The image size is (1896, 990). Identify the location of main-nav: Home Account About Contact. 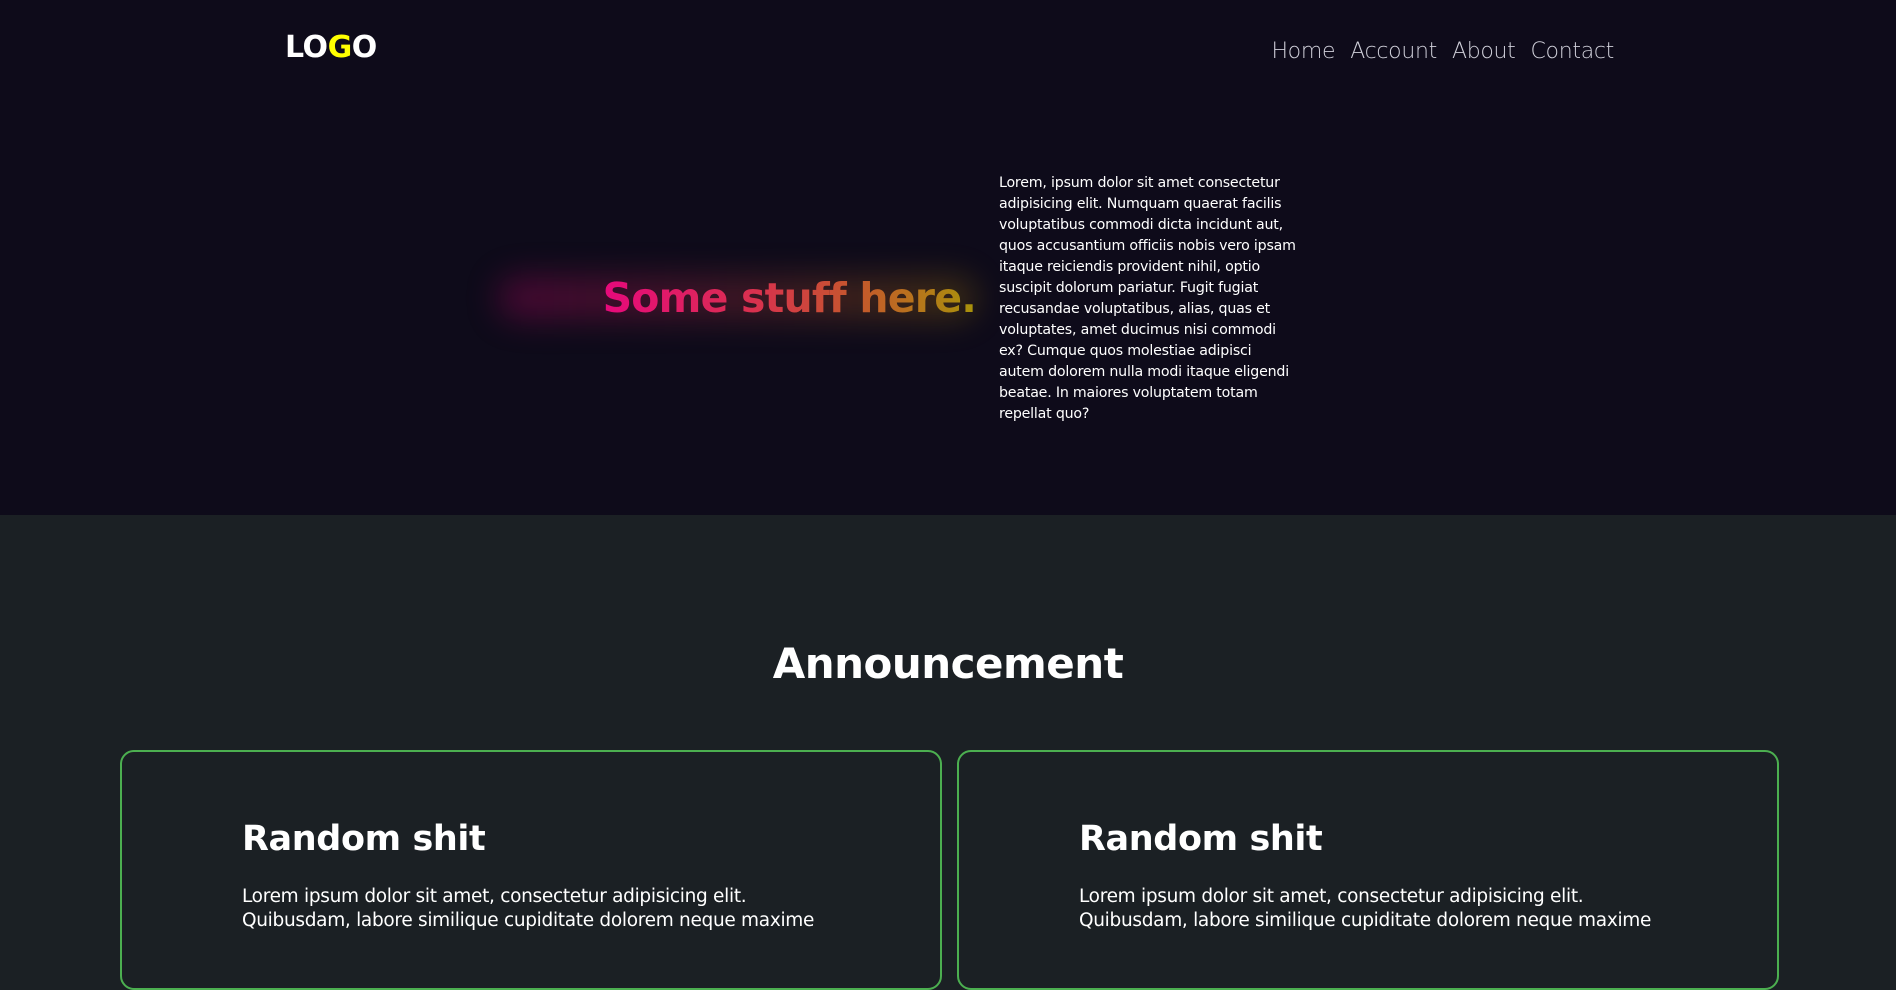
(1442, 52).